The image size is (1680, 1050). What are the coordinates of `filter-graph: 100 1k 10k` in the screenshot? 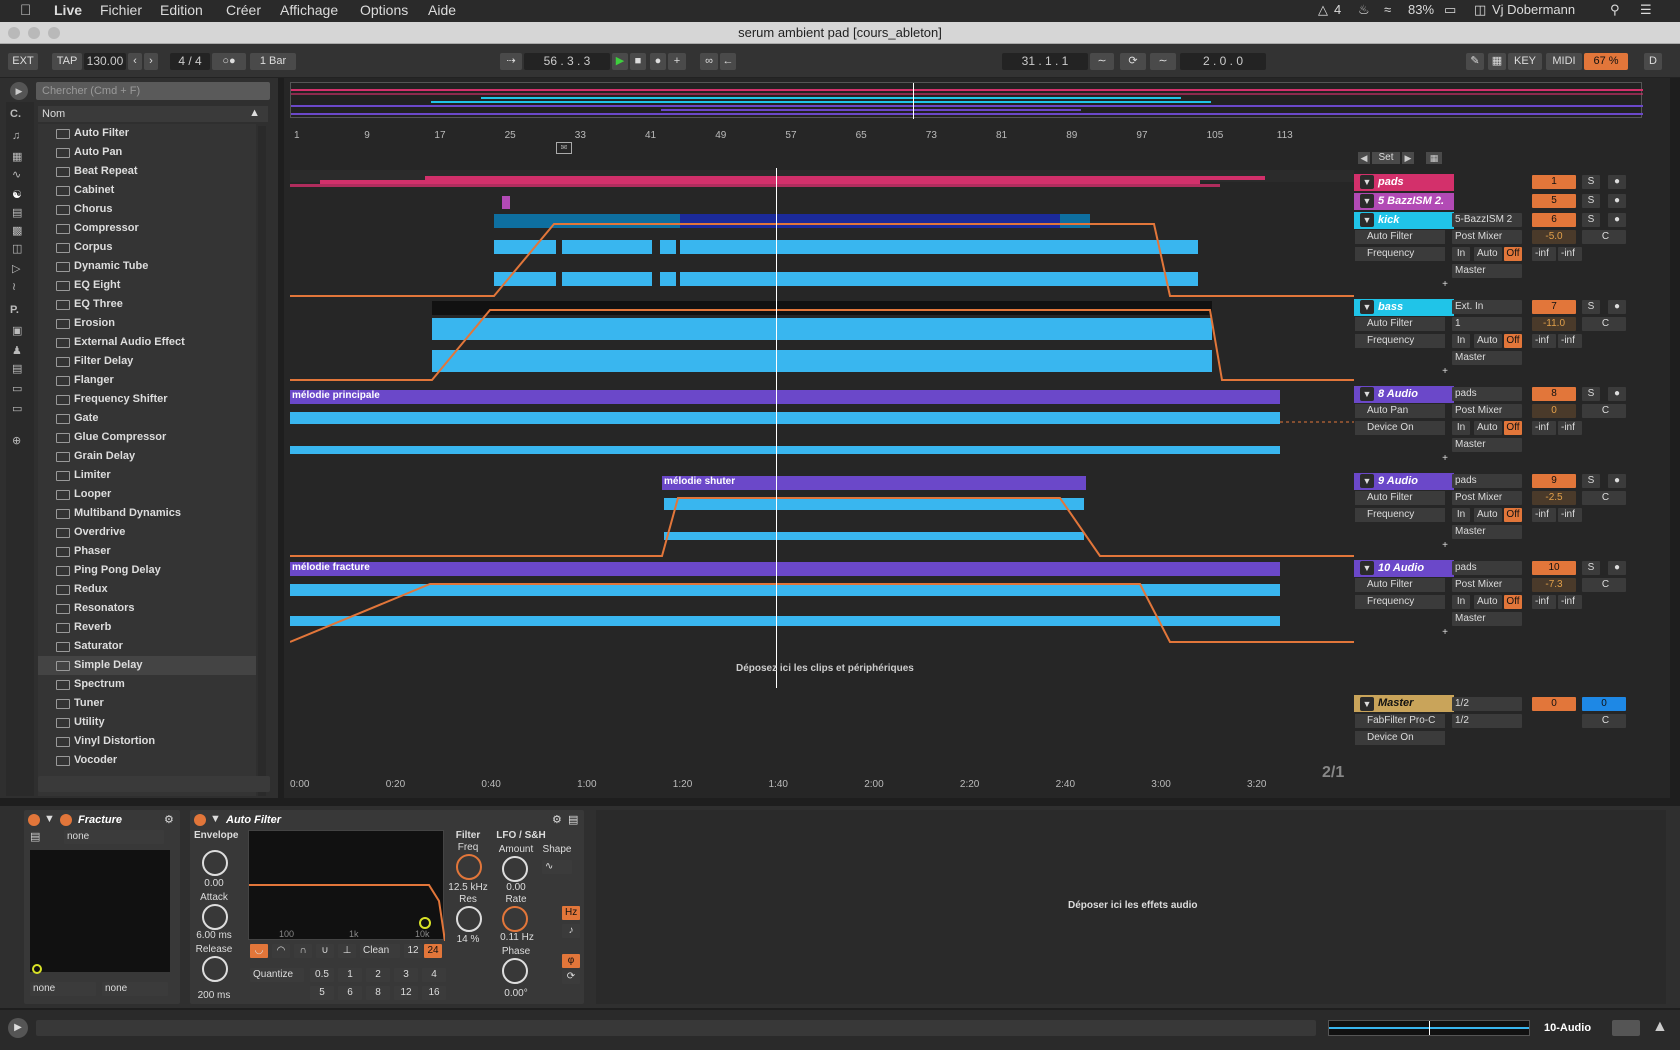 It's located at (346, 885).